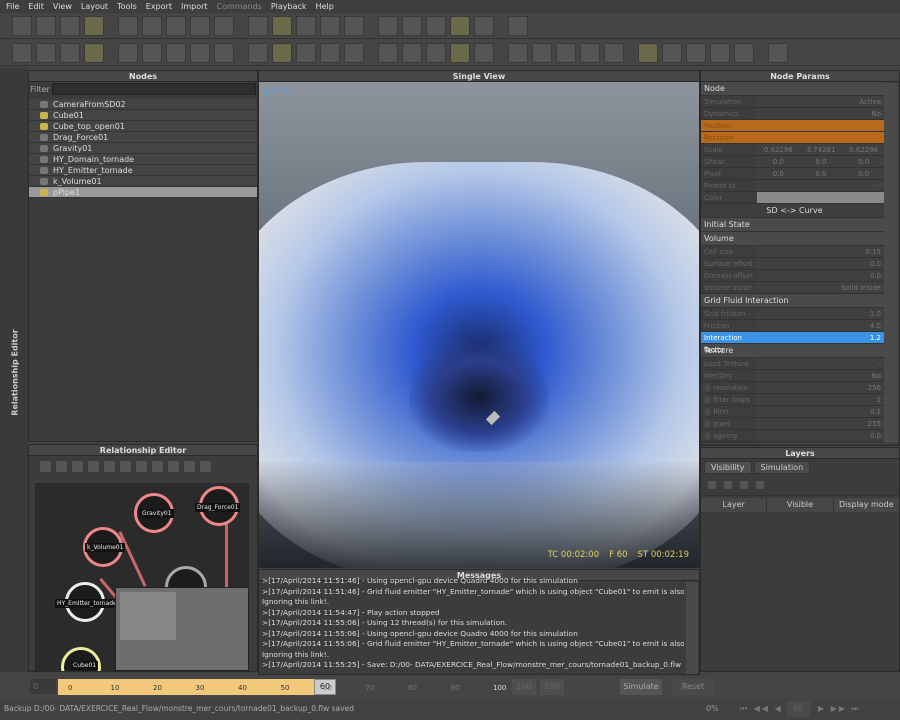 The height and width of the screenshot is (720, 900). Describe the element at coordinates (793, 239) in the screenshot. I see `section-volume_section: Volume` at that location.